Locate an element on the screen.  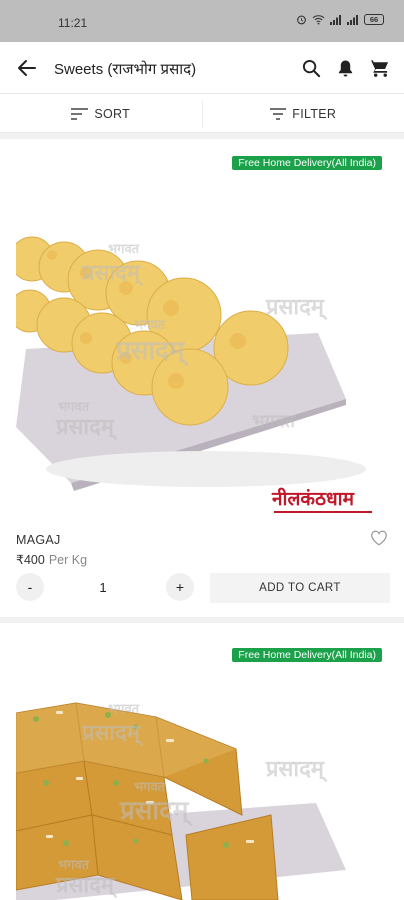
sort-filter-bar: SORT FILTER is located at coordinates (202, 114).